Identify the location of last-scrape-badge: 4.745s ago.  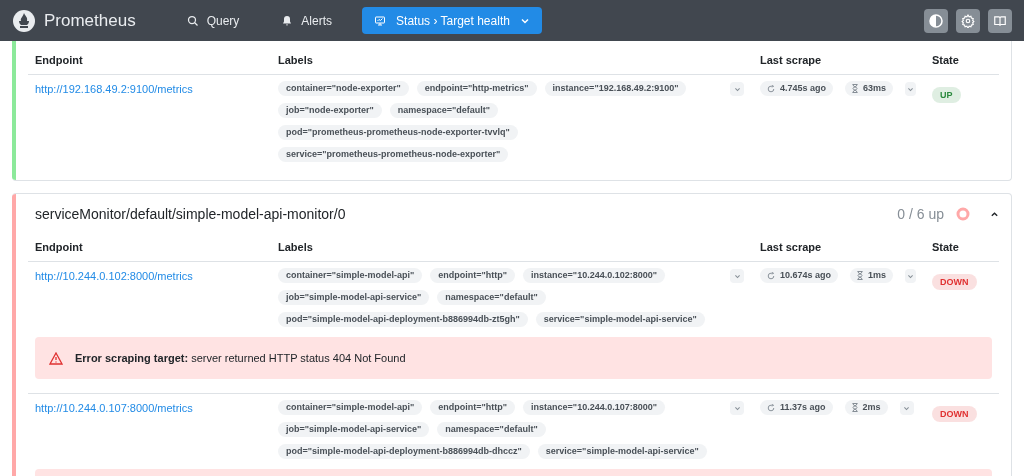
(797, 88).